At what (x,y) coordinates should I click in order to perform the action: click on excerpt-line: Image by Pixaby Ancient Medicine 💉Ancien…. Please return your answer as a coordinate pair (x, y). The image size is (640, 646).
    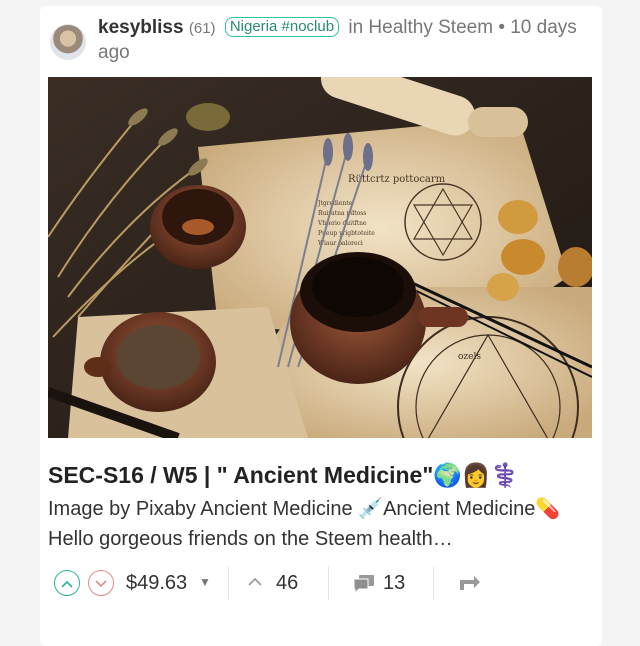
    Looking at the image, I should click on (304, 509).